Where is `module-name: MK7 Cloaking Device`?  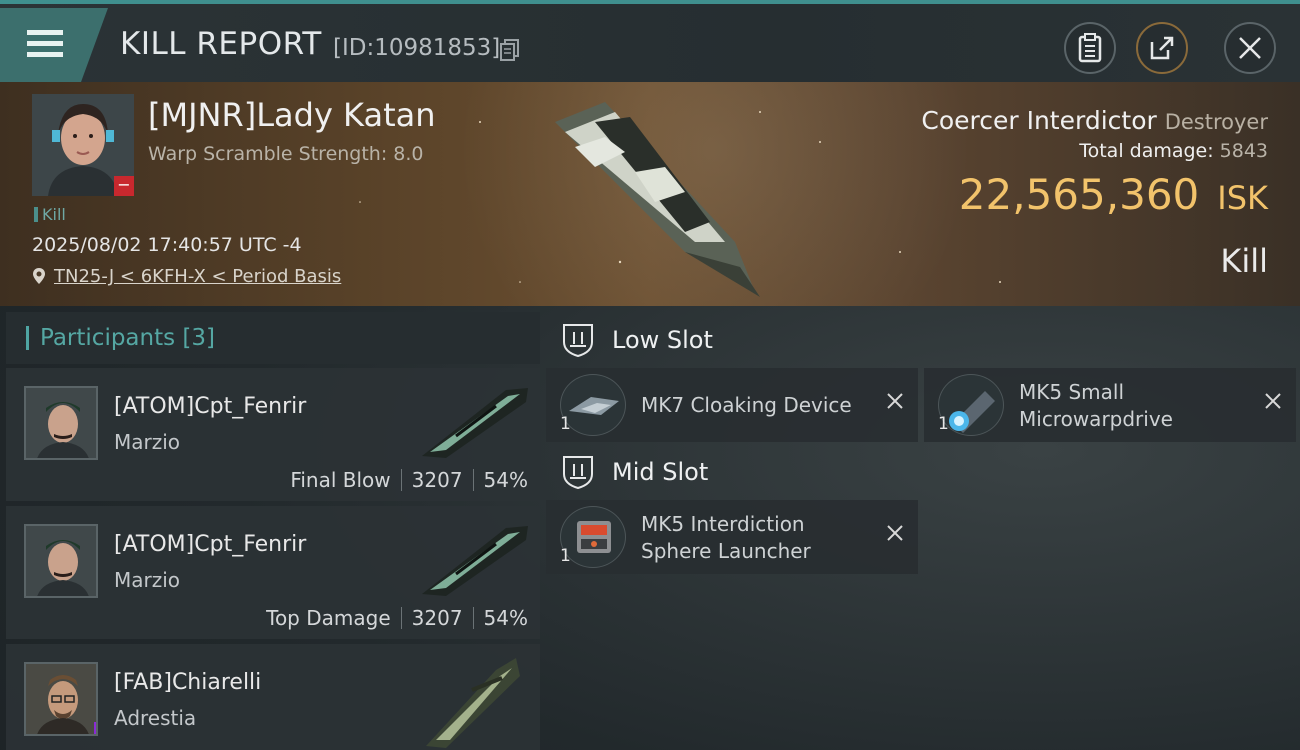
module-name: MK7 Cloaking Device is located at coordinates (746, 405).